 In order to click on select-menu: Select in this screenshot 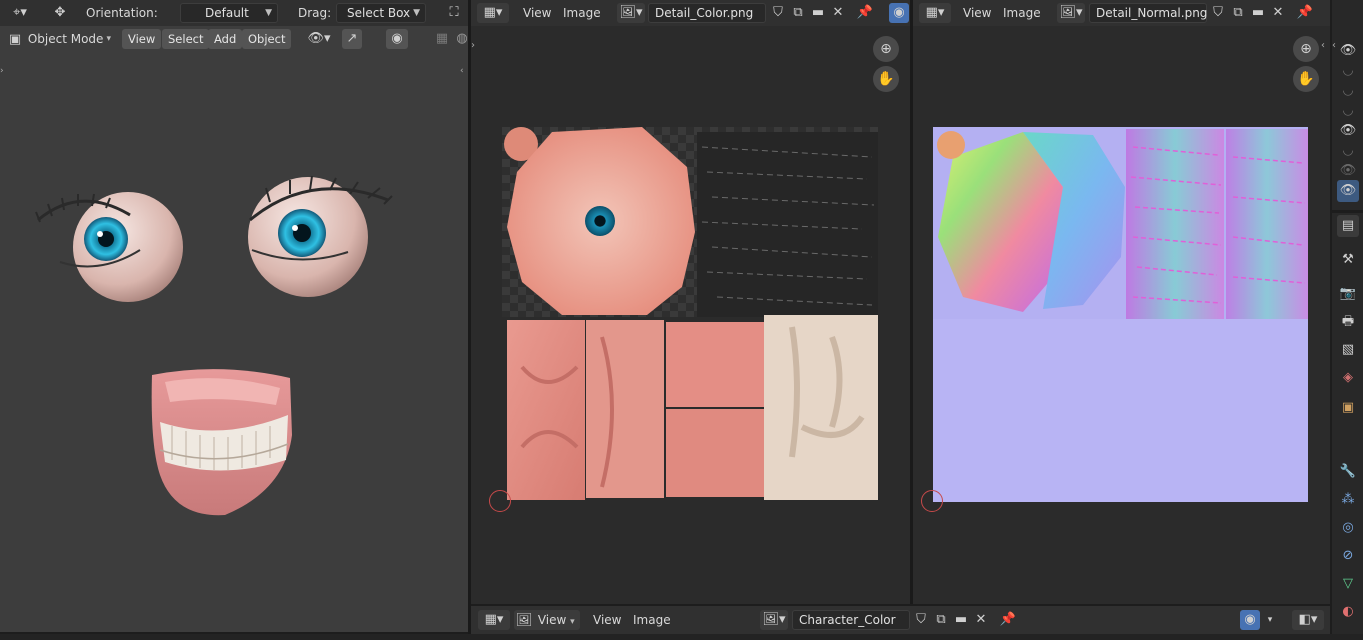, I will do `click(186, 39)`.